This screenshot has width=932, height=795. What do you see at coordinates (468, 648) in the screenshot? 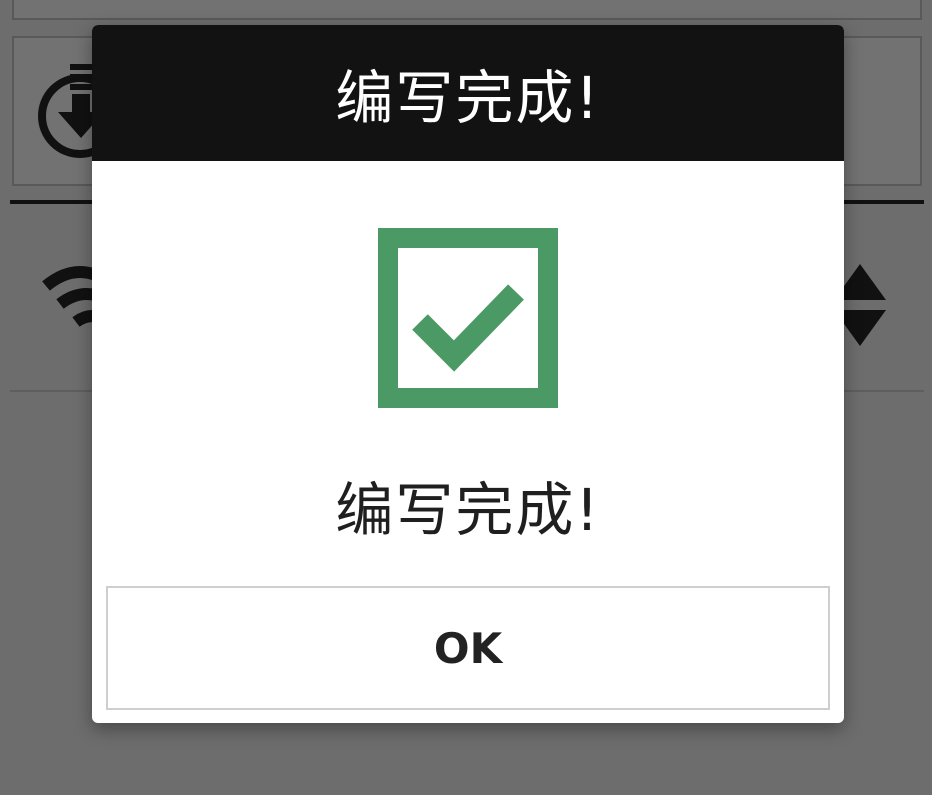
I see `ok-button: OK` at bounding box center [468, 648].